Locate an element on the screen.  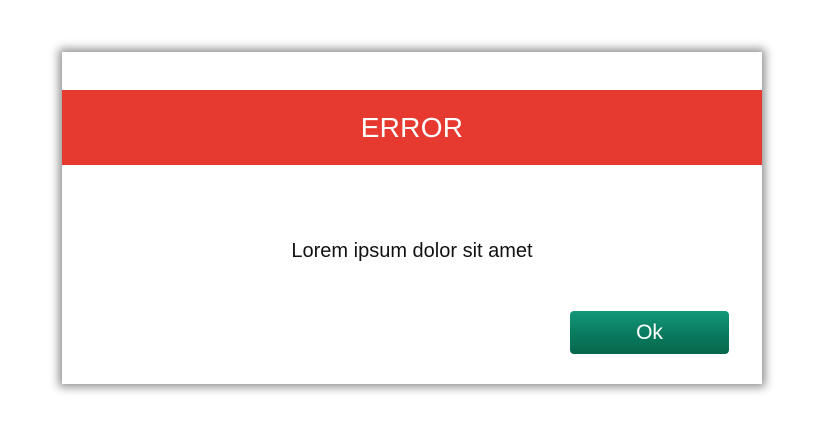
dialog-title: ERROR is located at coordinates (412, 127).